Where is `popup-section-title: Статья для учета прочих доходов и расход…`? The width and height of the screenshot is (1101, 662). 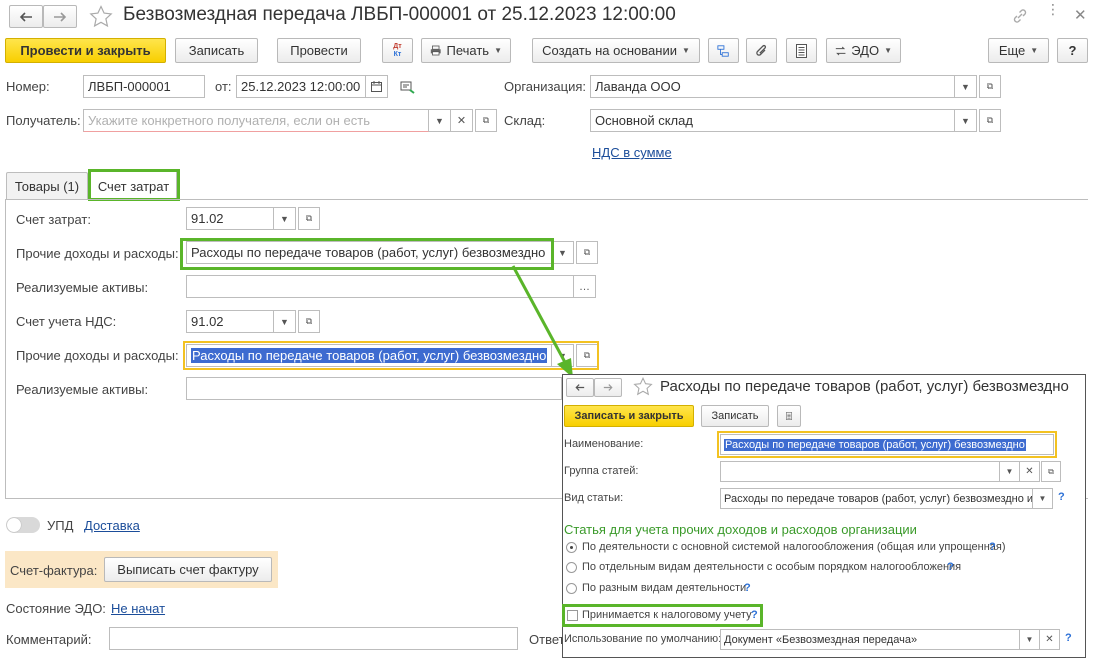 popup-section-title: Статья для учета прочих доходов и расход… is located at coordinates (740, 529).